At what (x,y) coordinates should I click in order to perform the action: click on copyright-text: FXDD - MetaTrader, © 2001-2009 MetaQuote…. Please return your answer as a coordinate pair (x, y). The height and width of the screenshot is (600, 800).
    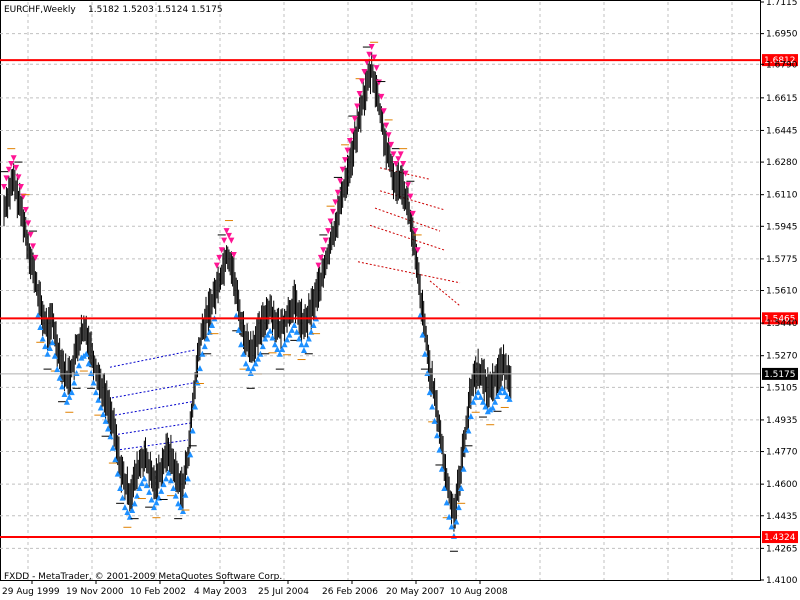
    Looking at the image, I should click on (143, 577).